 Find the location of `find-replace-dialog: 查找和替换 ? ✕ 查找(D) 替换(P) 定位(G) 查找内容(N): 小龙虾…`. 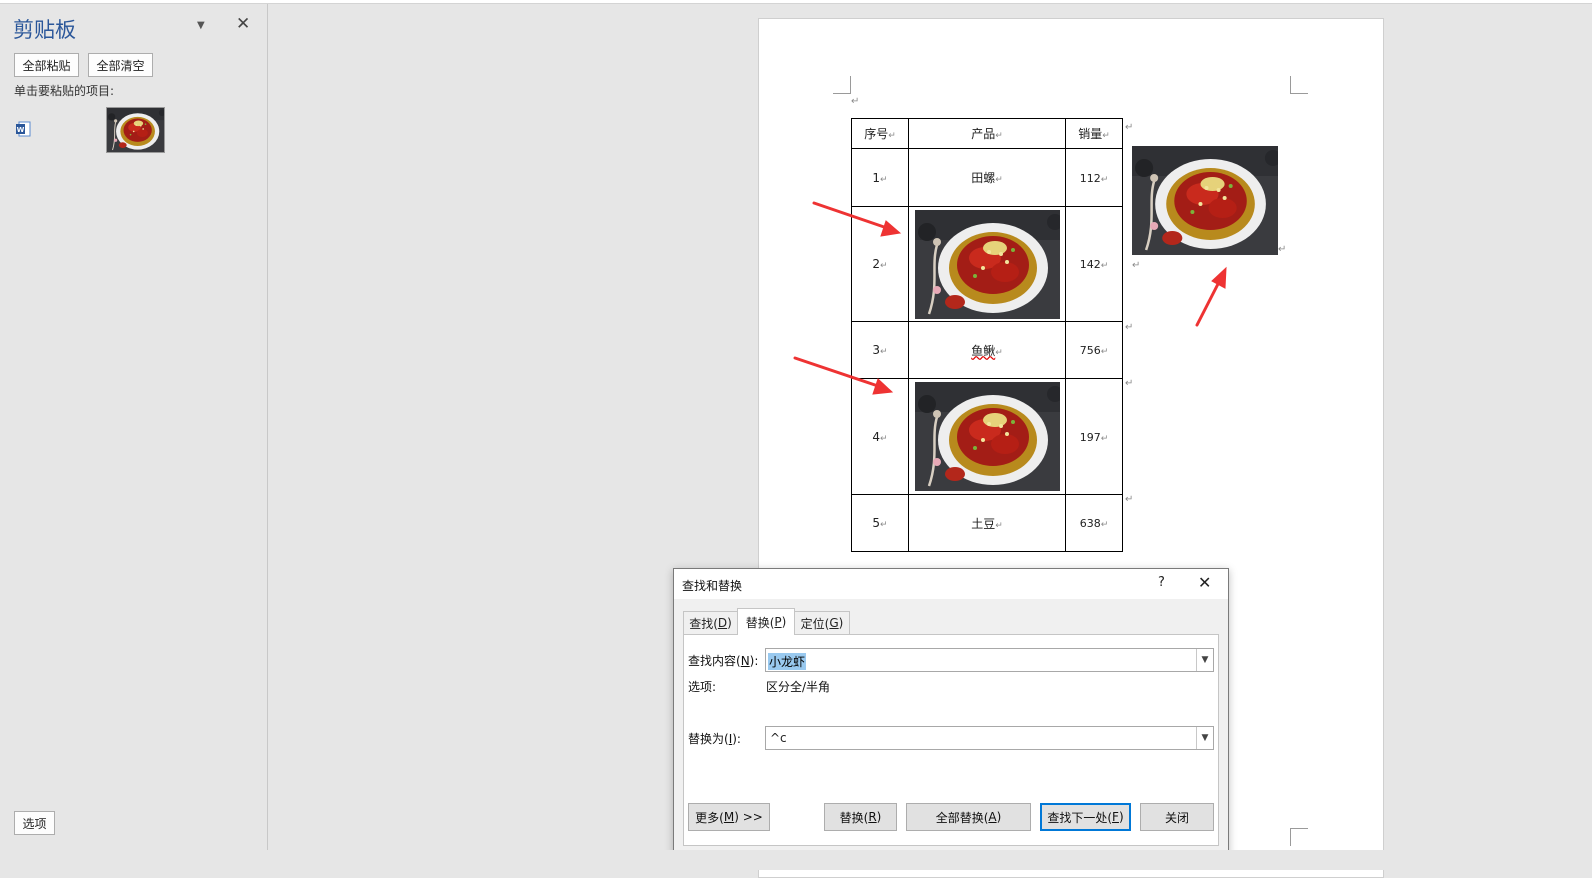

find-replace-dialog: 查找和替换 ? ✕ 查找(D) 替换(P) 定位(G) 查找内容(N): 小龙虾… is located at coordinates (951, 711).